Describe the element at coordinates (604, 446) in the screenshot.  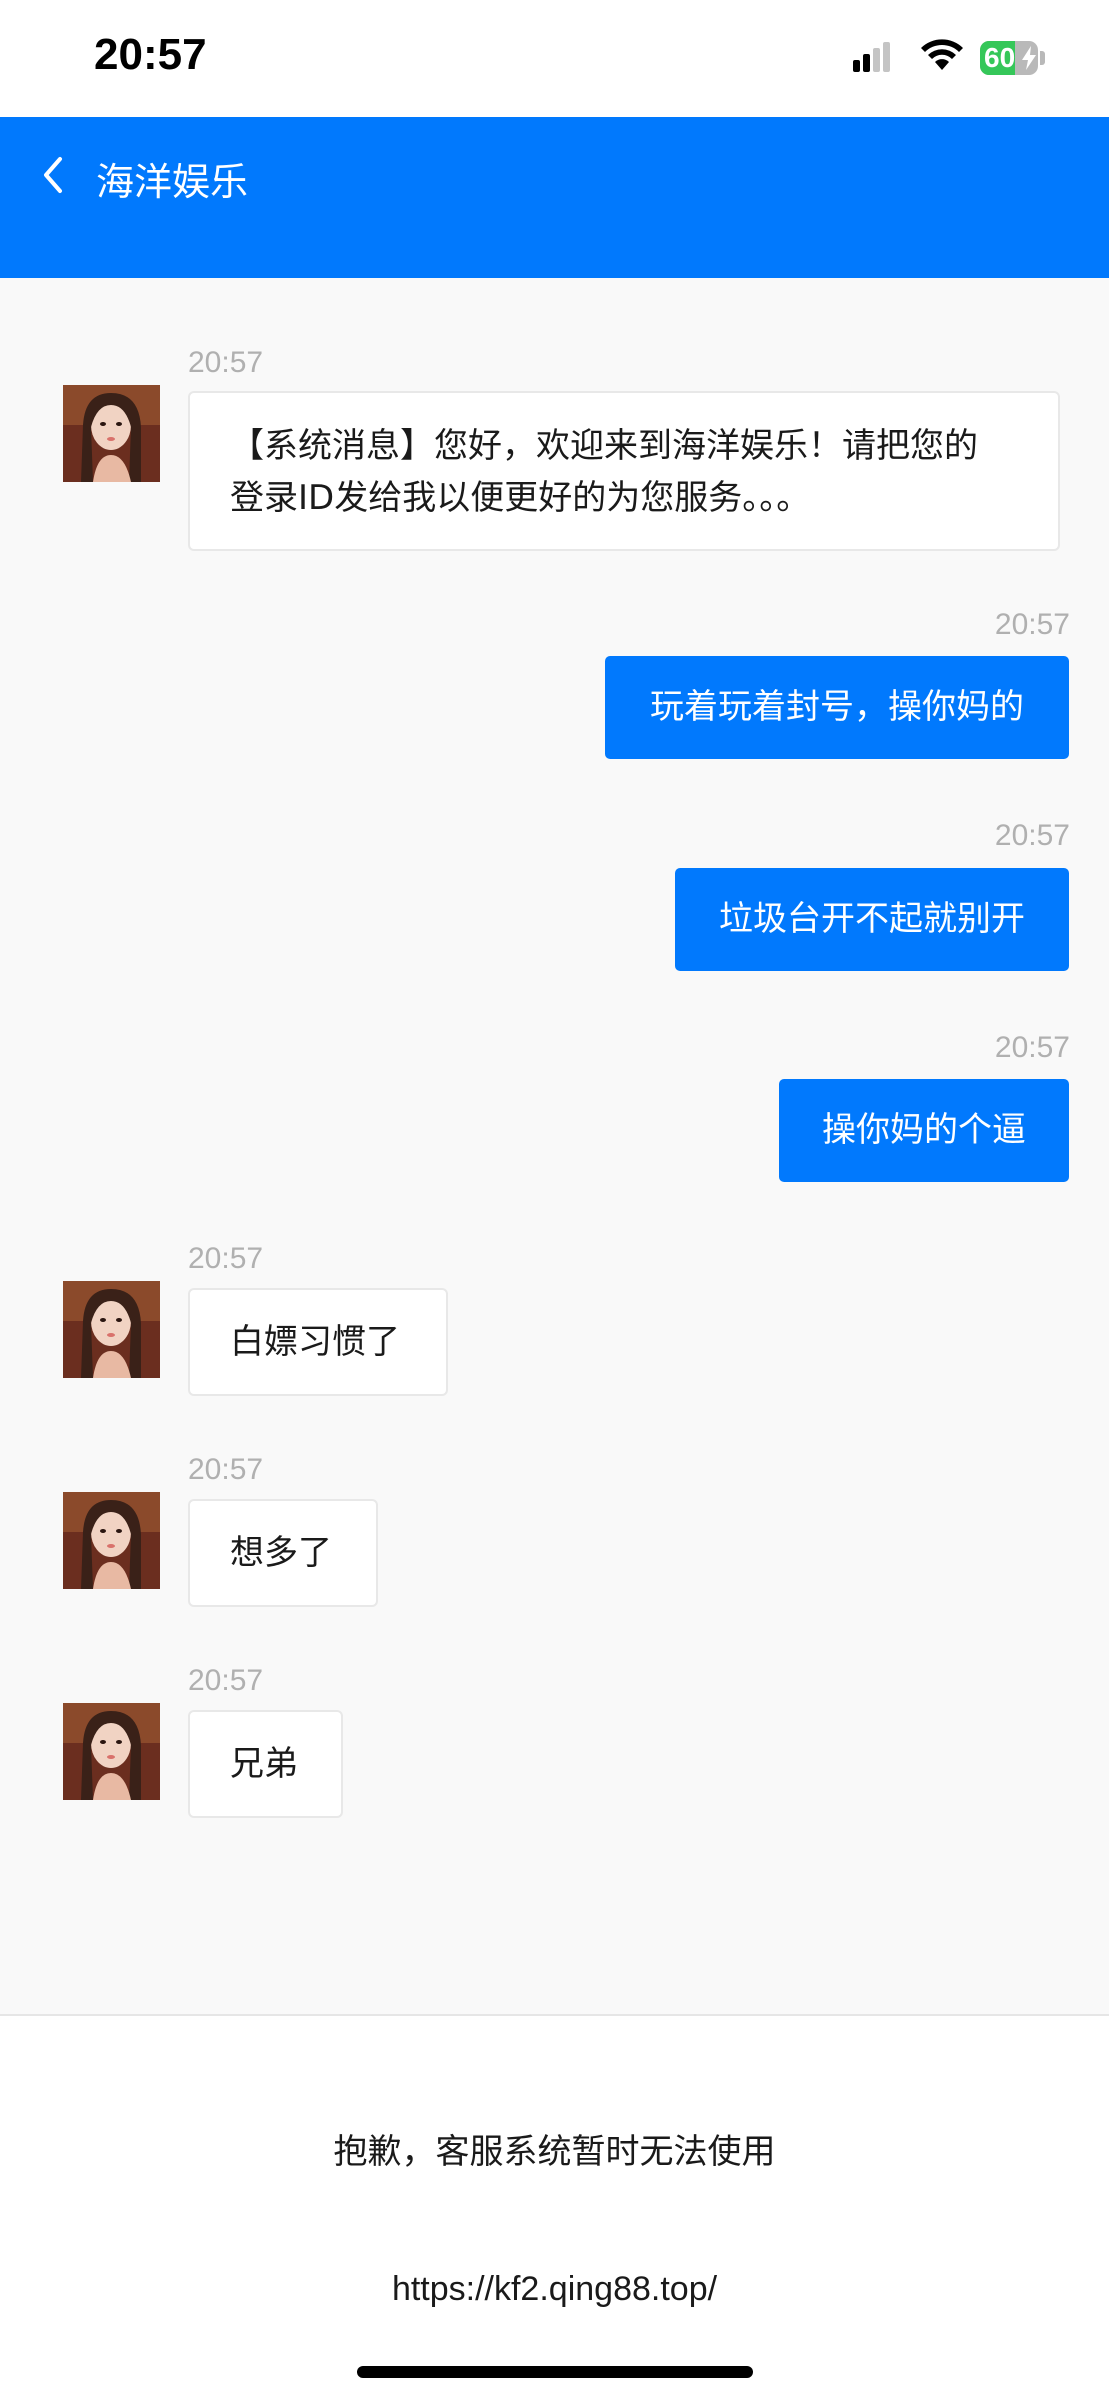
I see `message-text-line: 【系统消息】您好，欢迎来到海洋娱乐！请把您的` at that location.